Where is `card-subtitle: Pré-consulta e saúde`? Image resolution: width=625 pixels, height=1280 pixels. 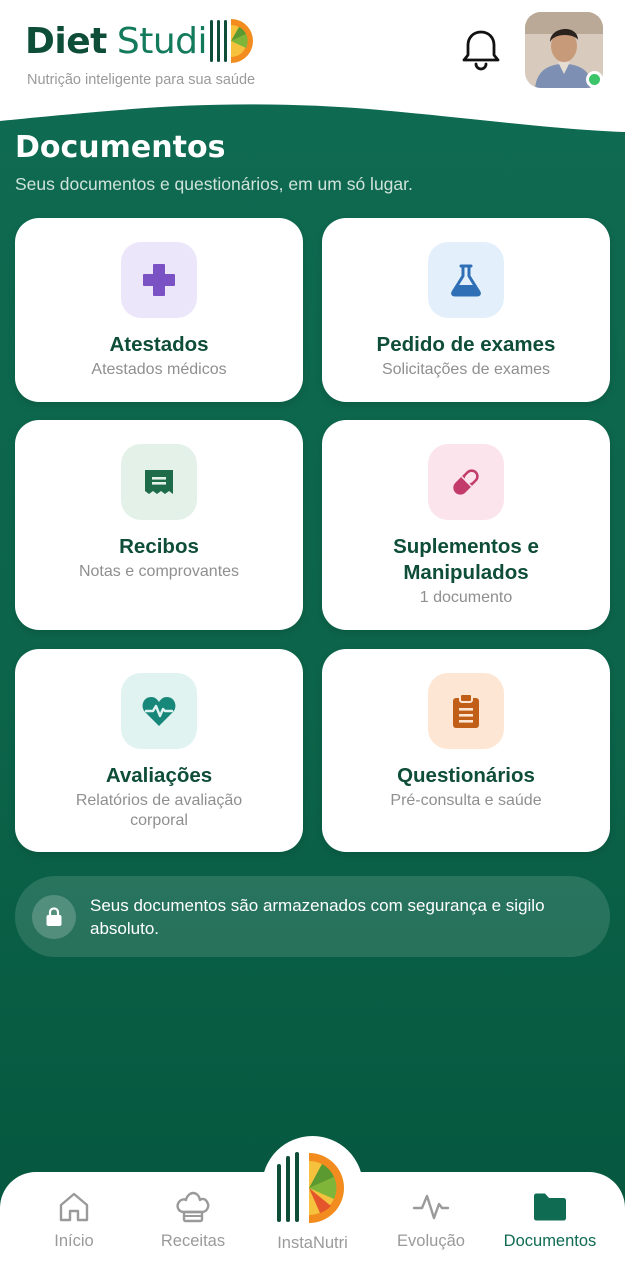 card-subtitle: Pré-consulta e saúde is located at coordinates (466, 800).